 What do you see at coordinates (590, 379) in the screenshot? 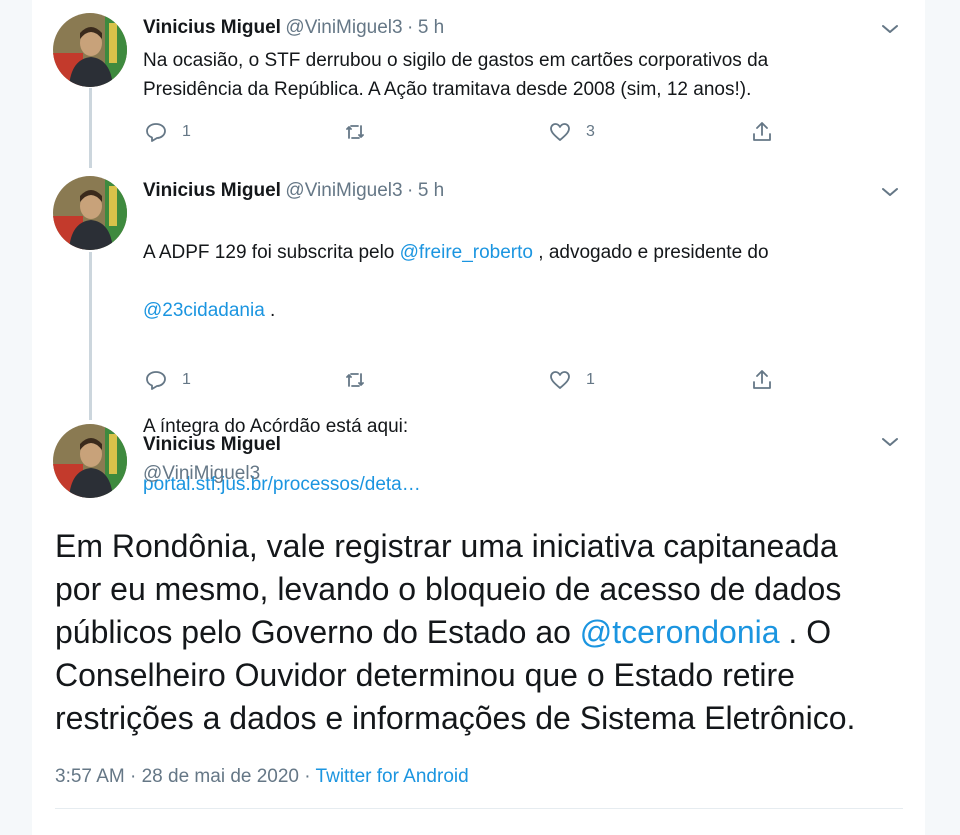
I see `like-count: 1` at bounding box center [590, 379].